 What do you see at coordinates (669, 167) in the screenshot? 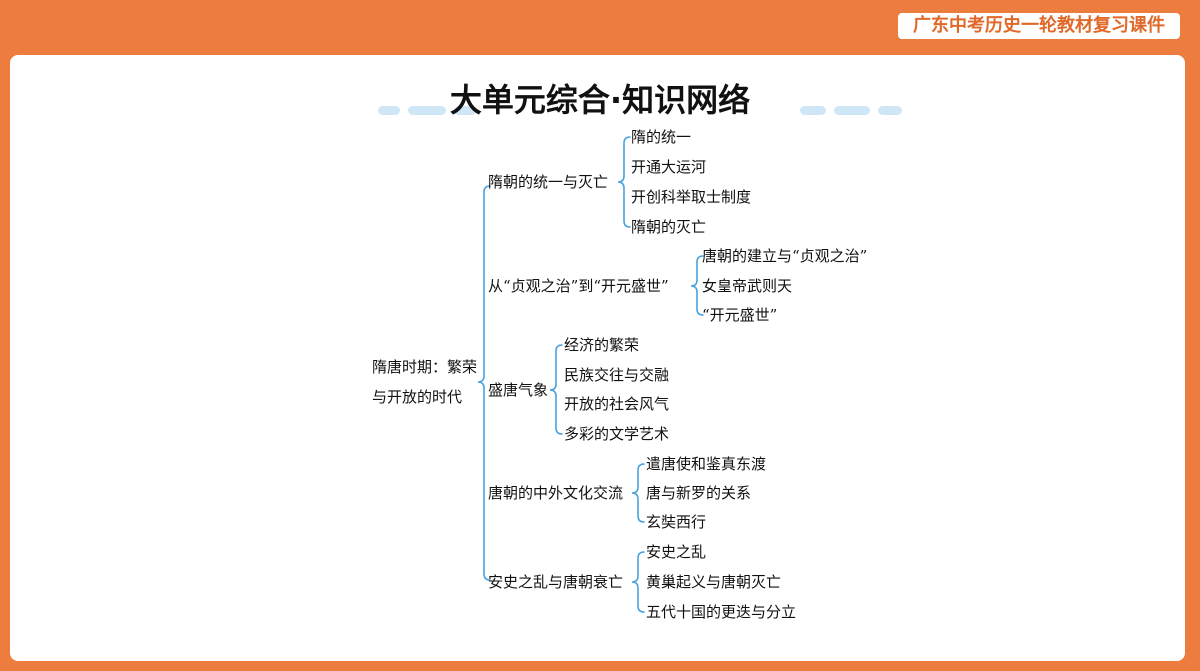
I see `leaf-item: 开通大运河` at bounding box center [669, 167].